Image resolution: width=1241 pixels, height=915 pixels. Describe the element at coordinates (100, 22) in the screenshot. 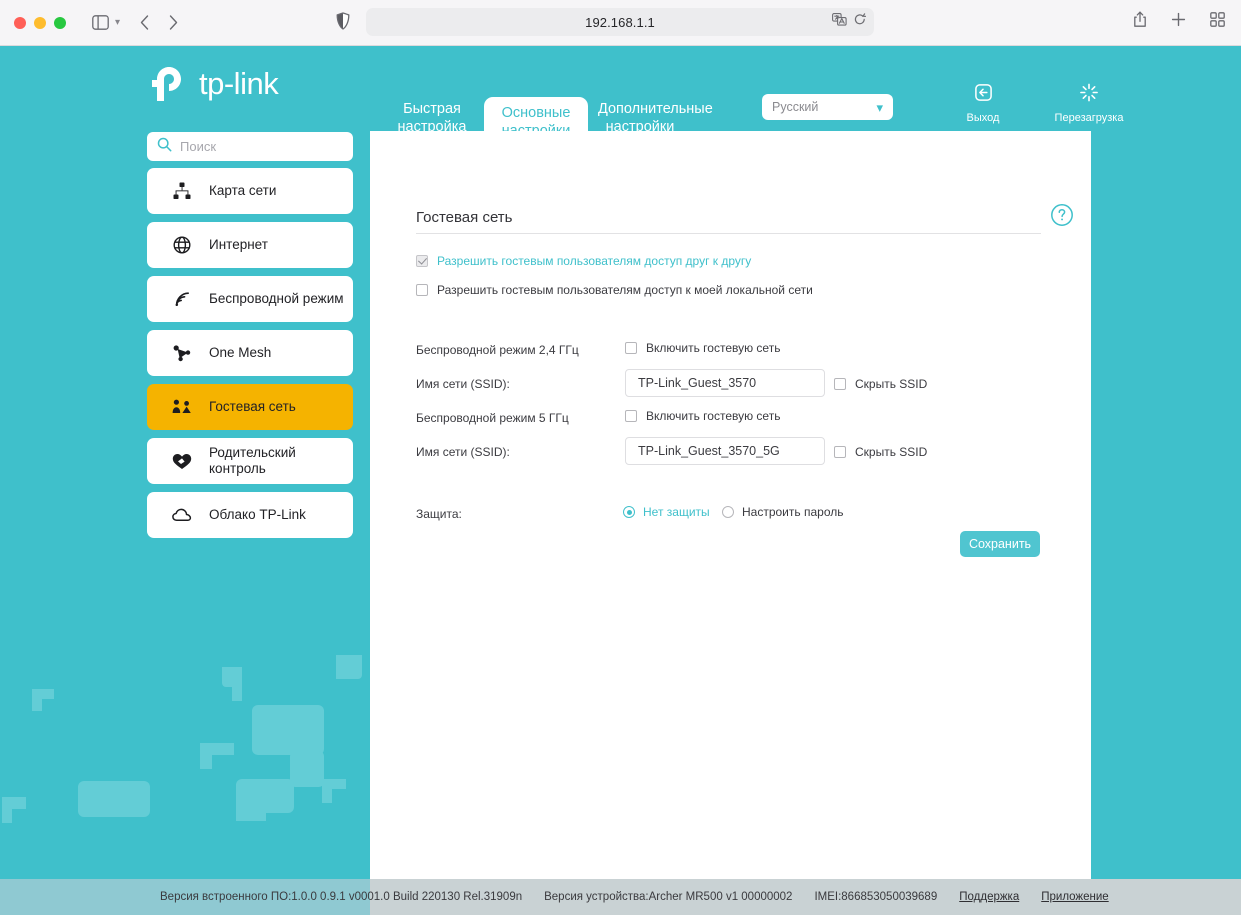

I see `sidebar-toggle-icon` at that location.